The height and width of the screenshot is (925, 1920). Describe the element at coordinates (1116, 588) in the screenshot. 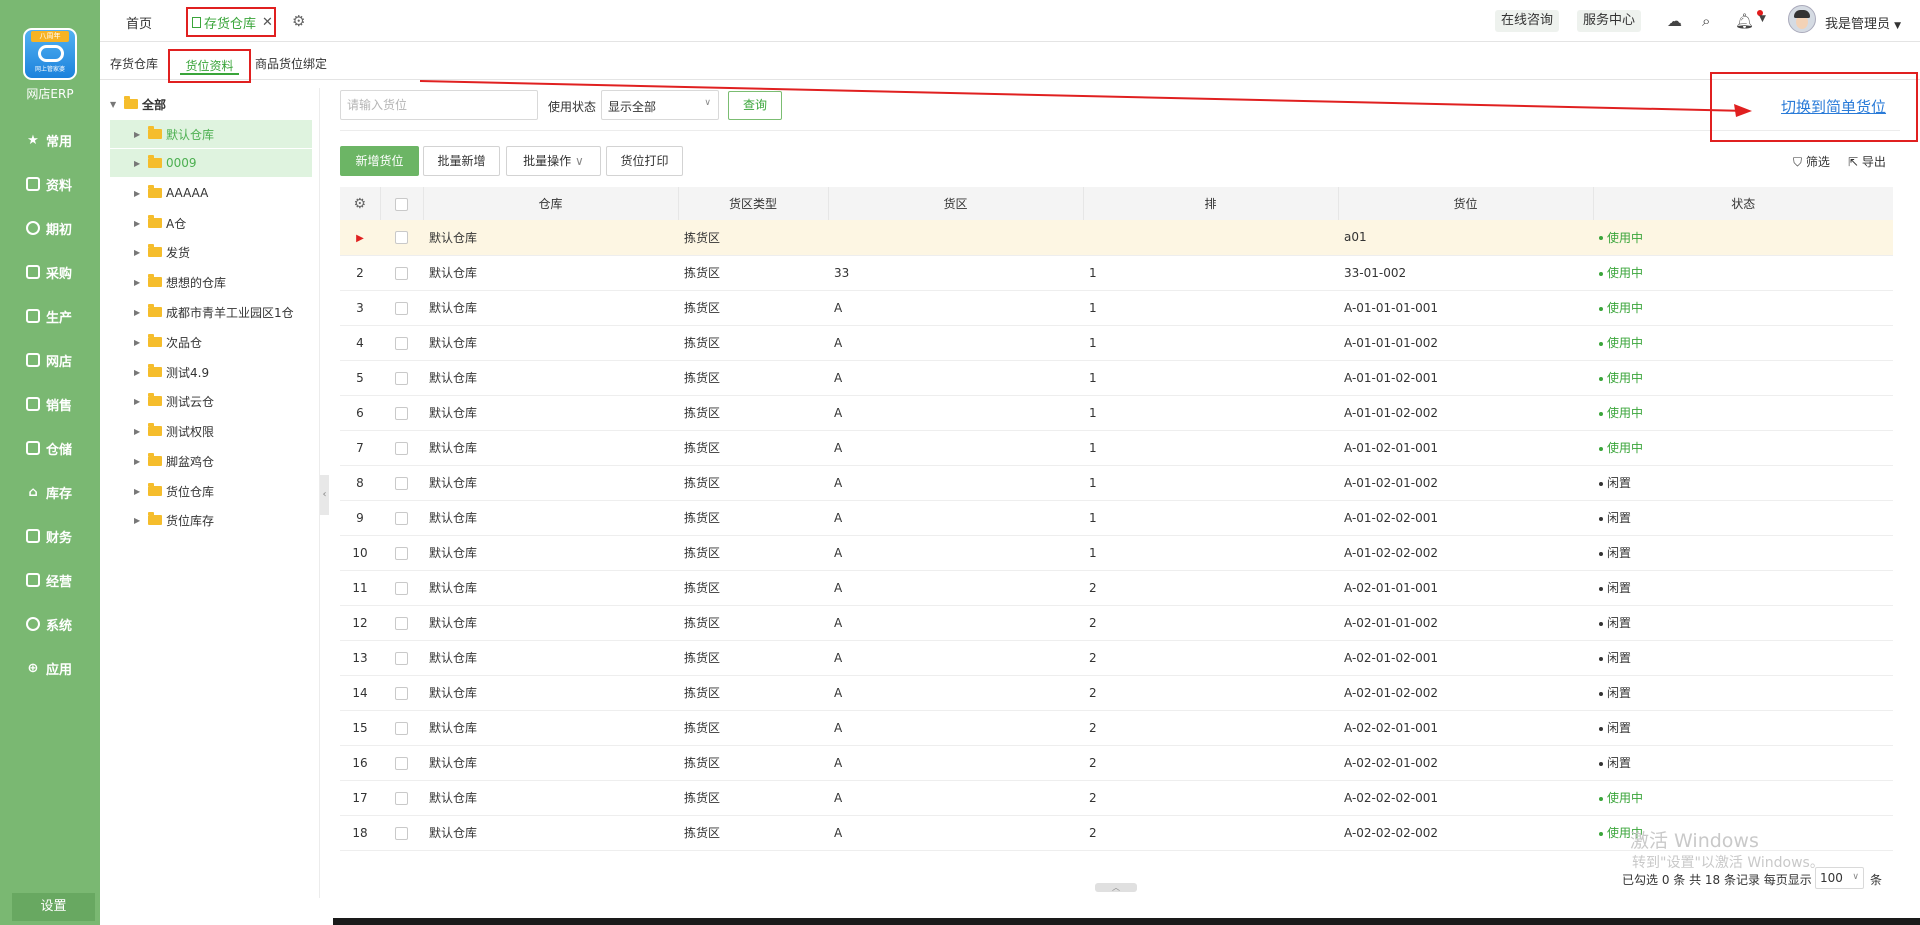

I see `table-row: 11 默认仓库 拣货区 A 2 A-02-01-01-001 闲置` at that location.